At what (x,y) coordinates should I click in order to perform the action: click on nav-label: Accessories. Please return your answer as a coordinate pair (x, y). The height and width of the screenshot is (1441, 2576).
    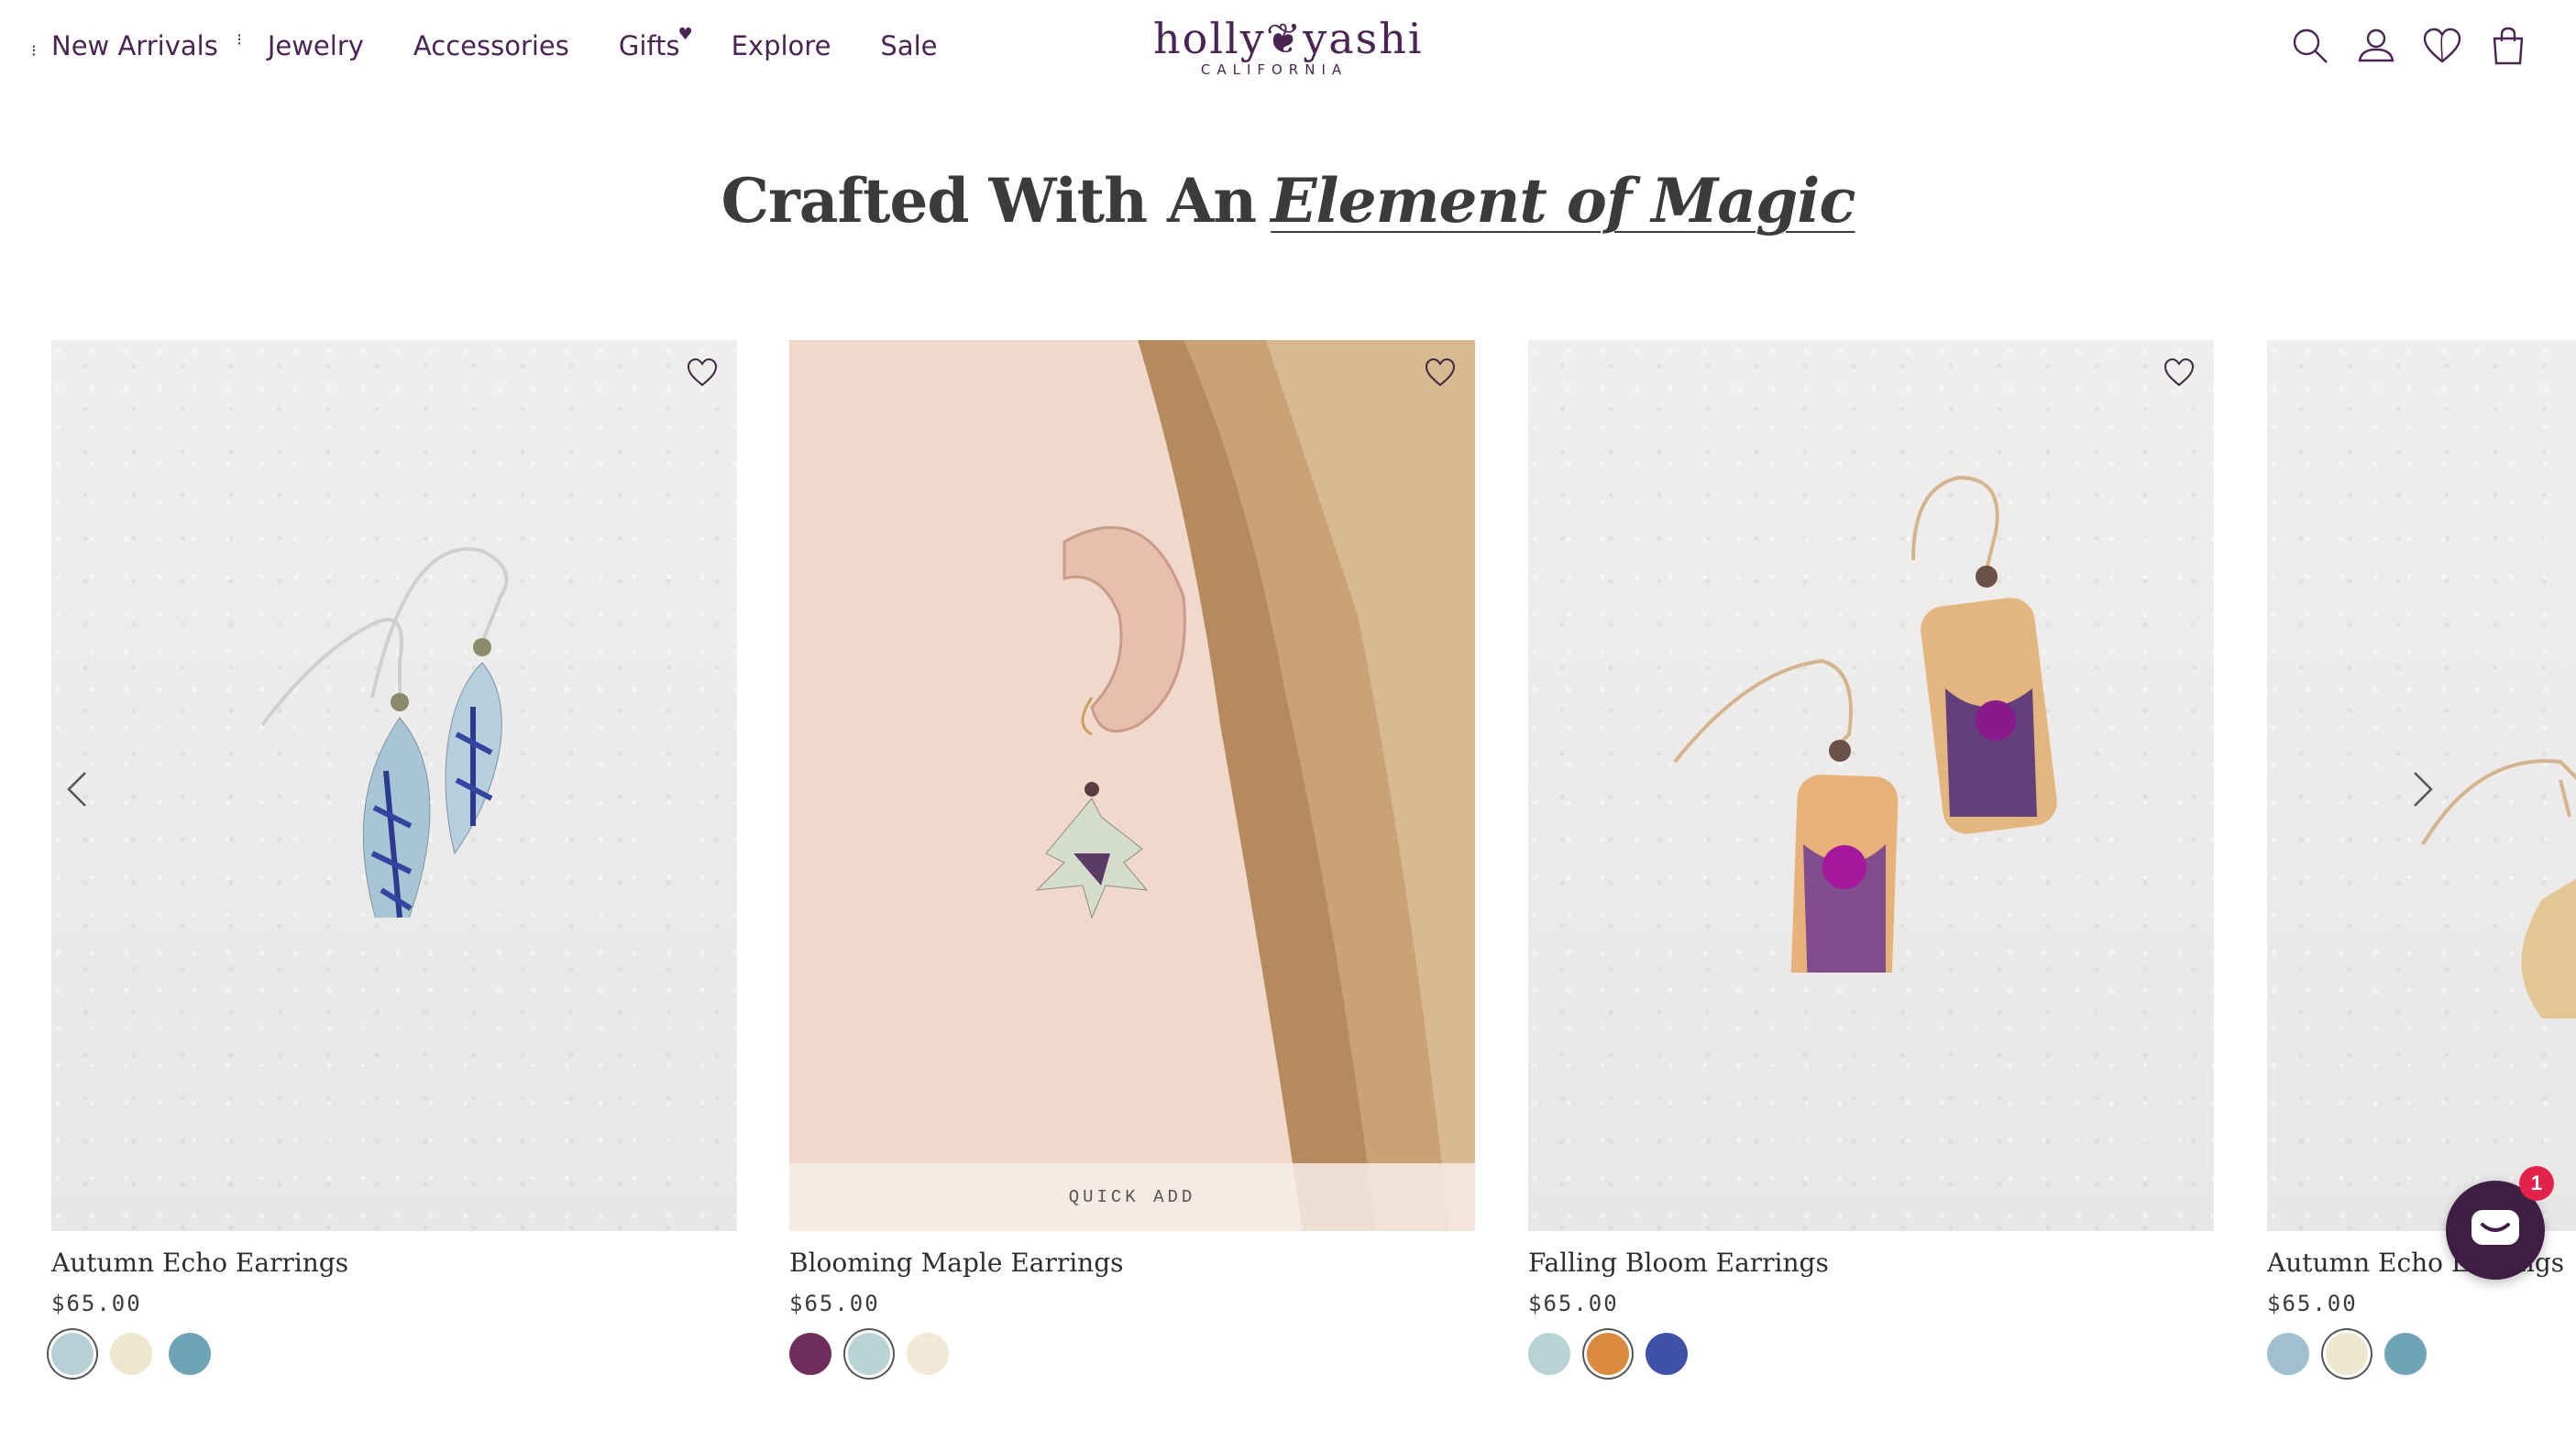
    Looking at the image, I should click on (491, 45).